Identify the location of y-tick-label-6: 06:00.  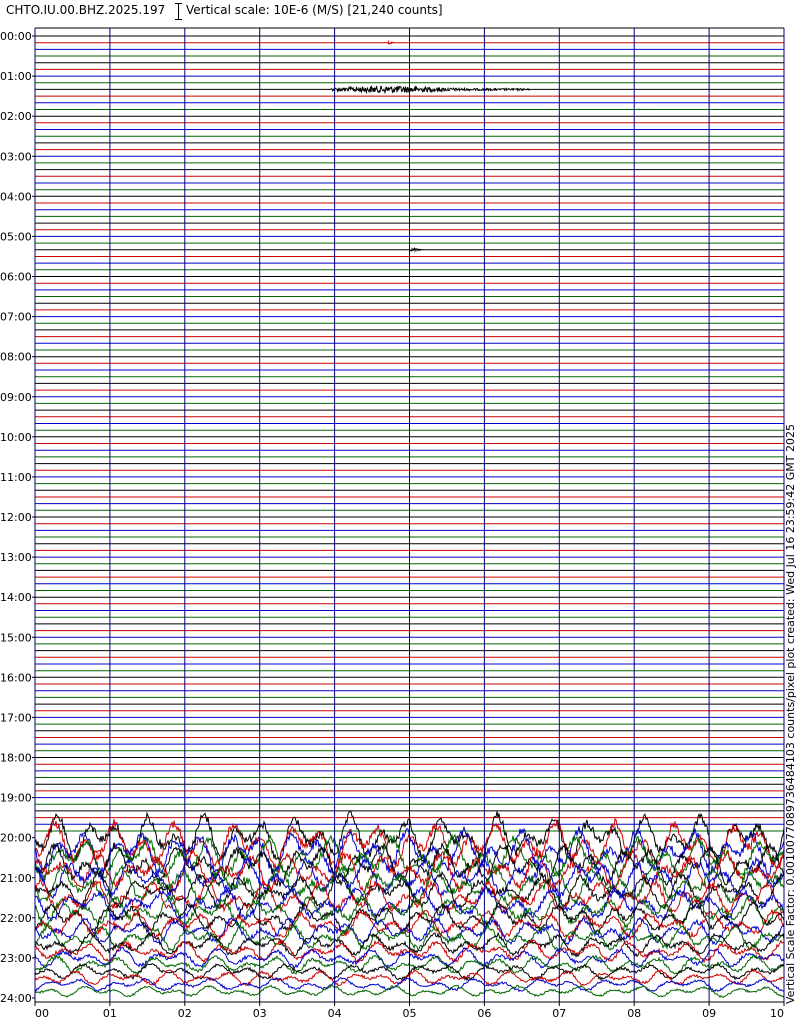
(16, 277).